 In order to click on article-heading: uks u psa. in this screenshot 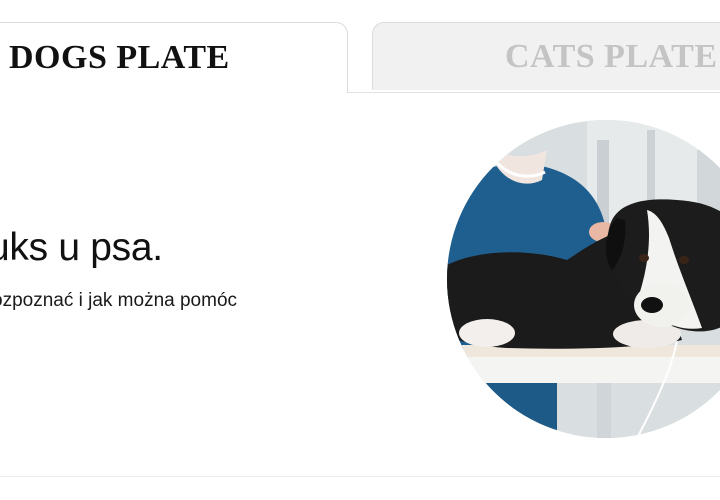, I will do `click(81, 247)`.